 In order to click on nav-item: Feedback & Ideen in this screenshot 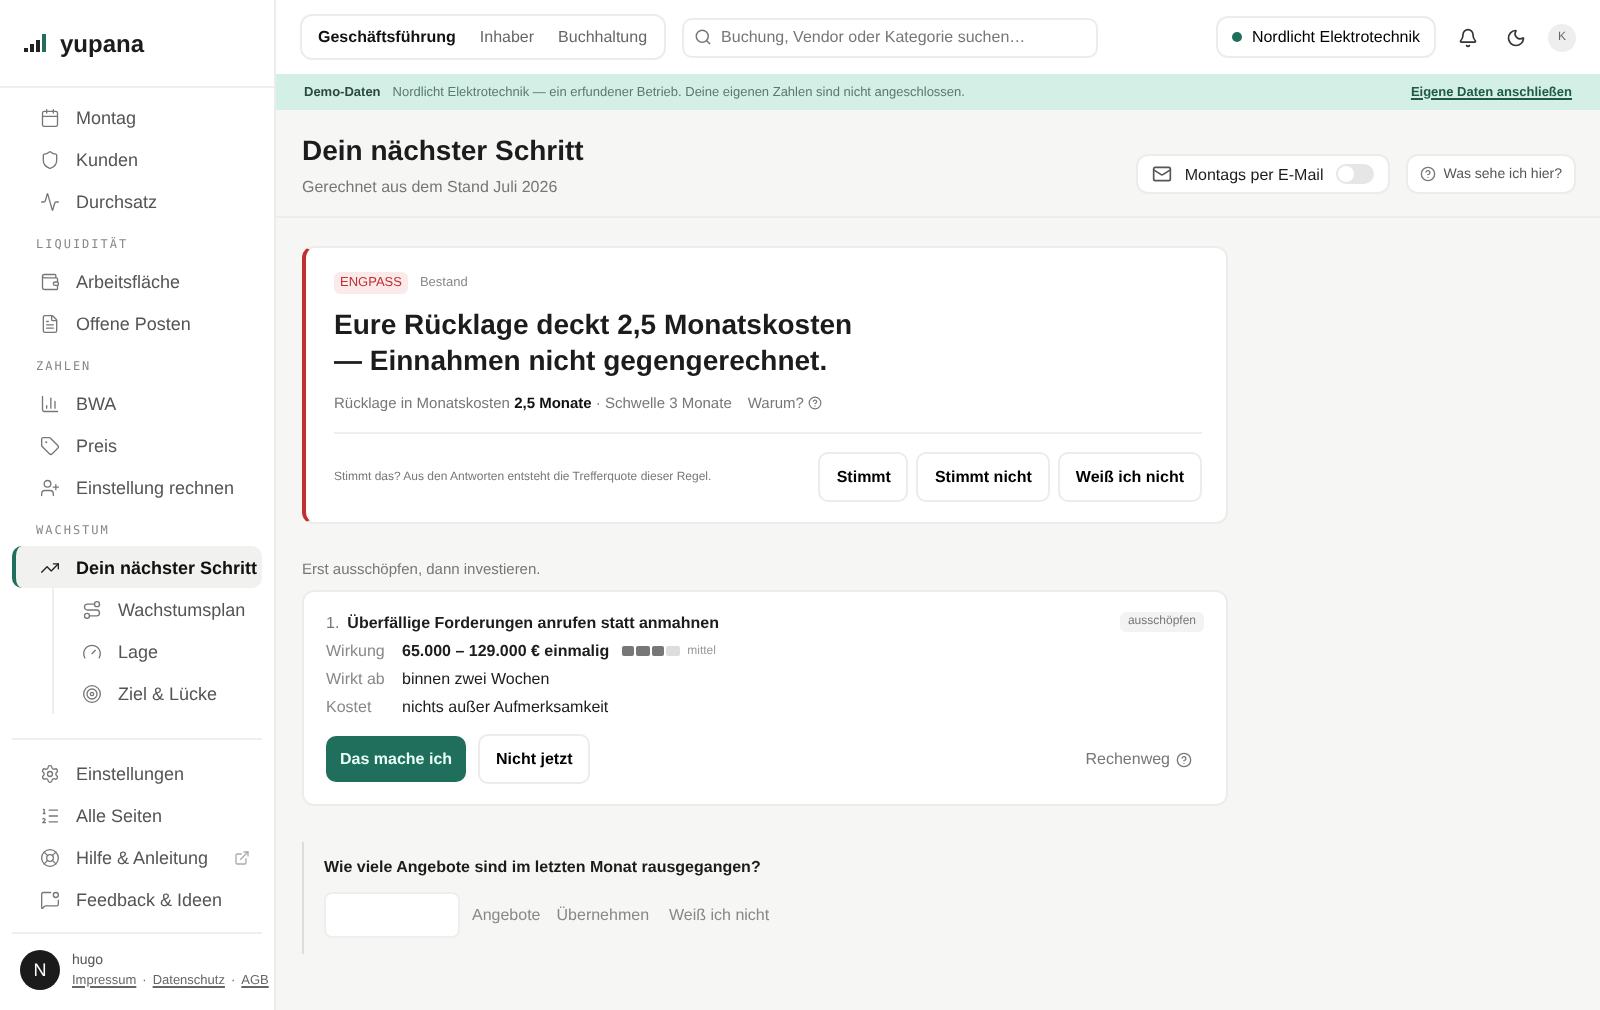, I will do `click(137, 899)`.